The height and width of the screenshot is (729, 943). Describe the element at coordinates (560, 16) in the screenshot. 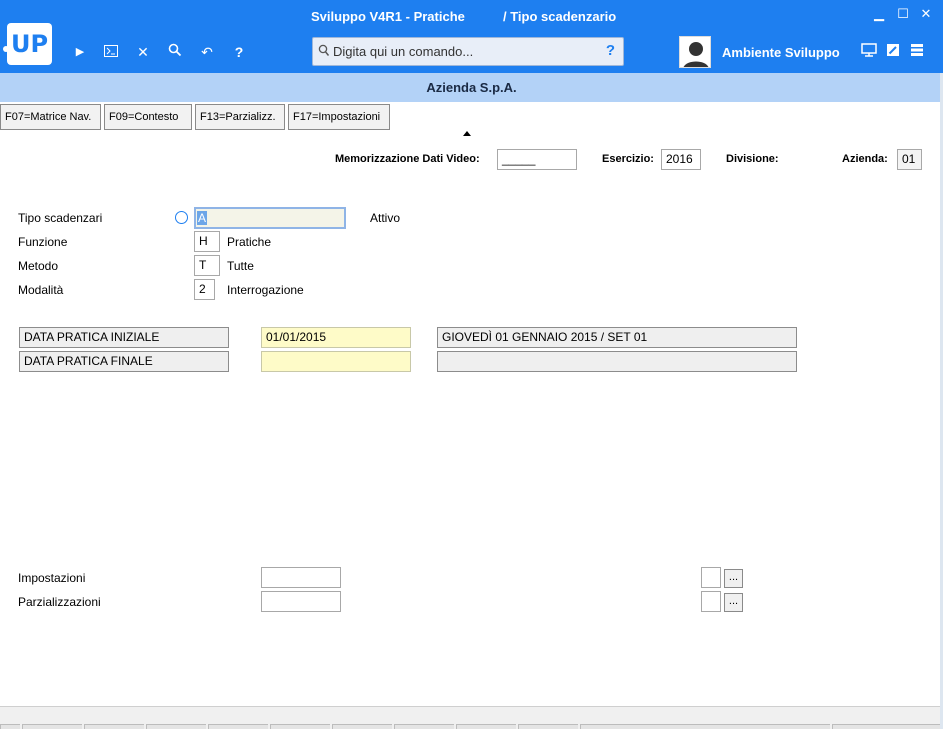

I see `window-subtitle: / Tipo scadenzario` at that location.